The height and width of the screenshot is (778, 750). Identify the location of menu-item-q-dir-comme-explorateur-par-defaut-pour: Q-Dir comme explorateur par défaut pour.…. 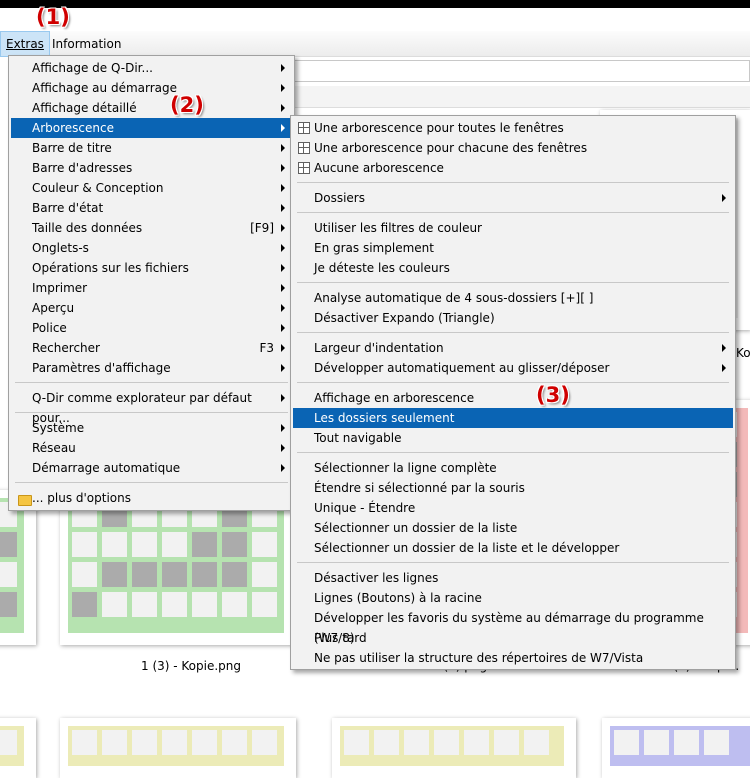
(151, 406).